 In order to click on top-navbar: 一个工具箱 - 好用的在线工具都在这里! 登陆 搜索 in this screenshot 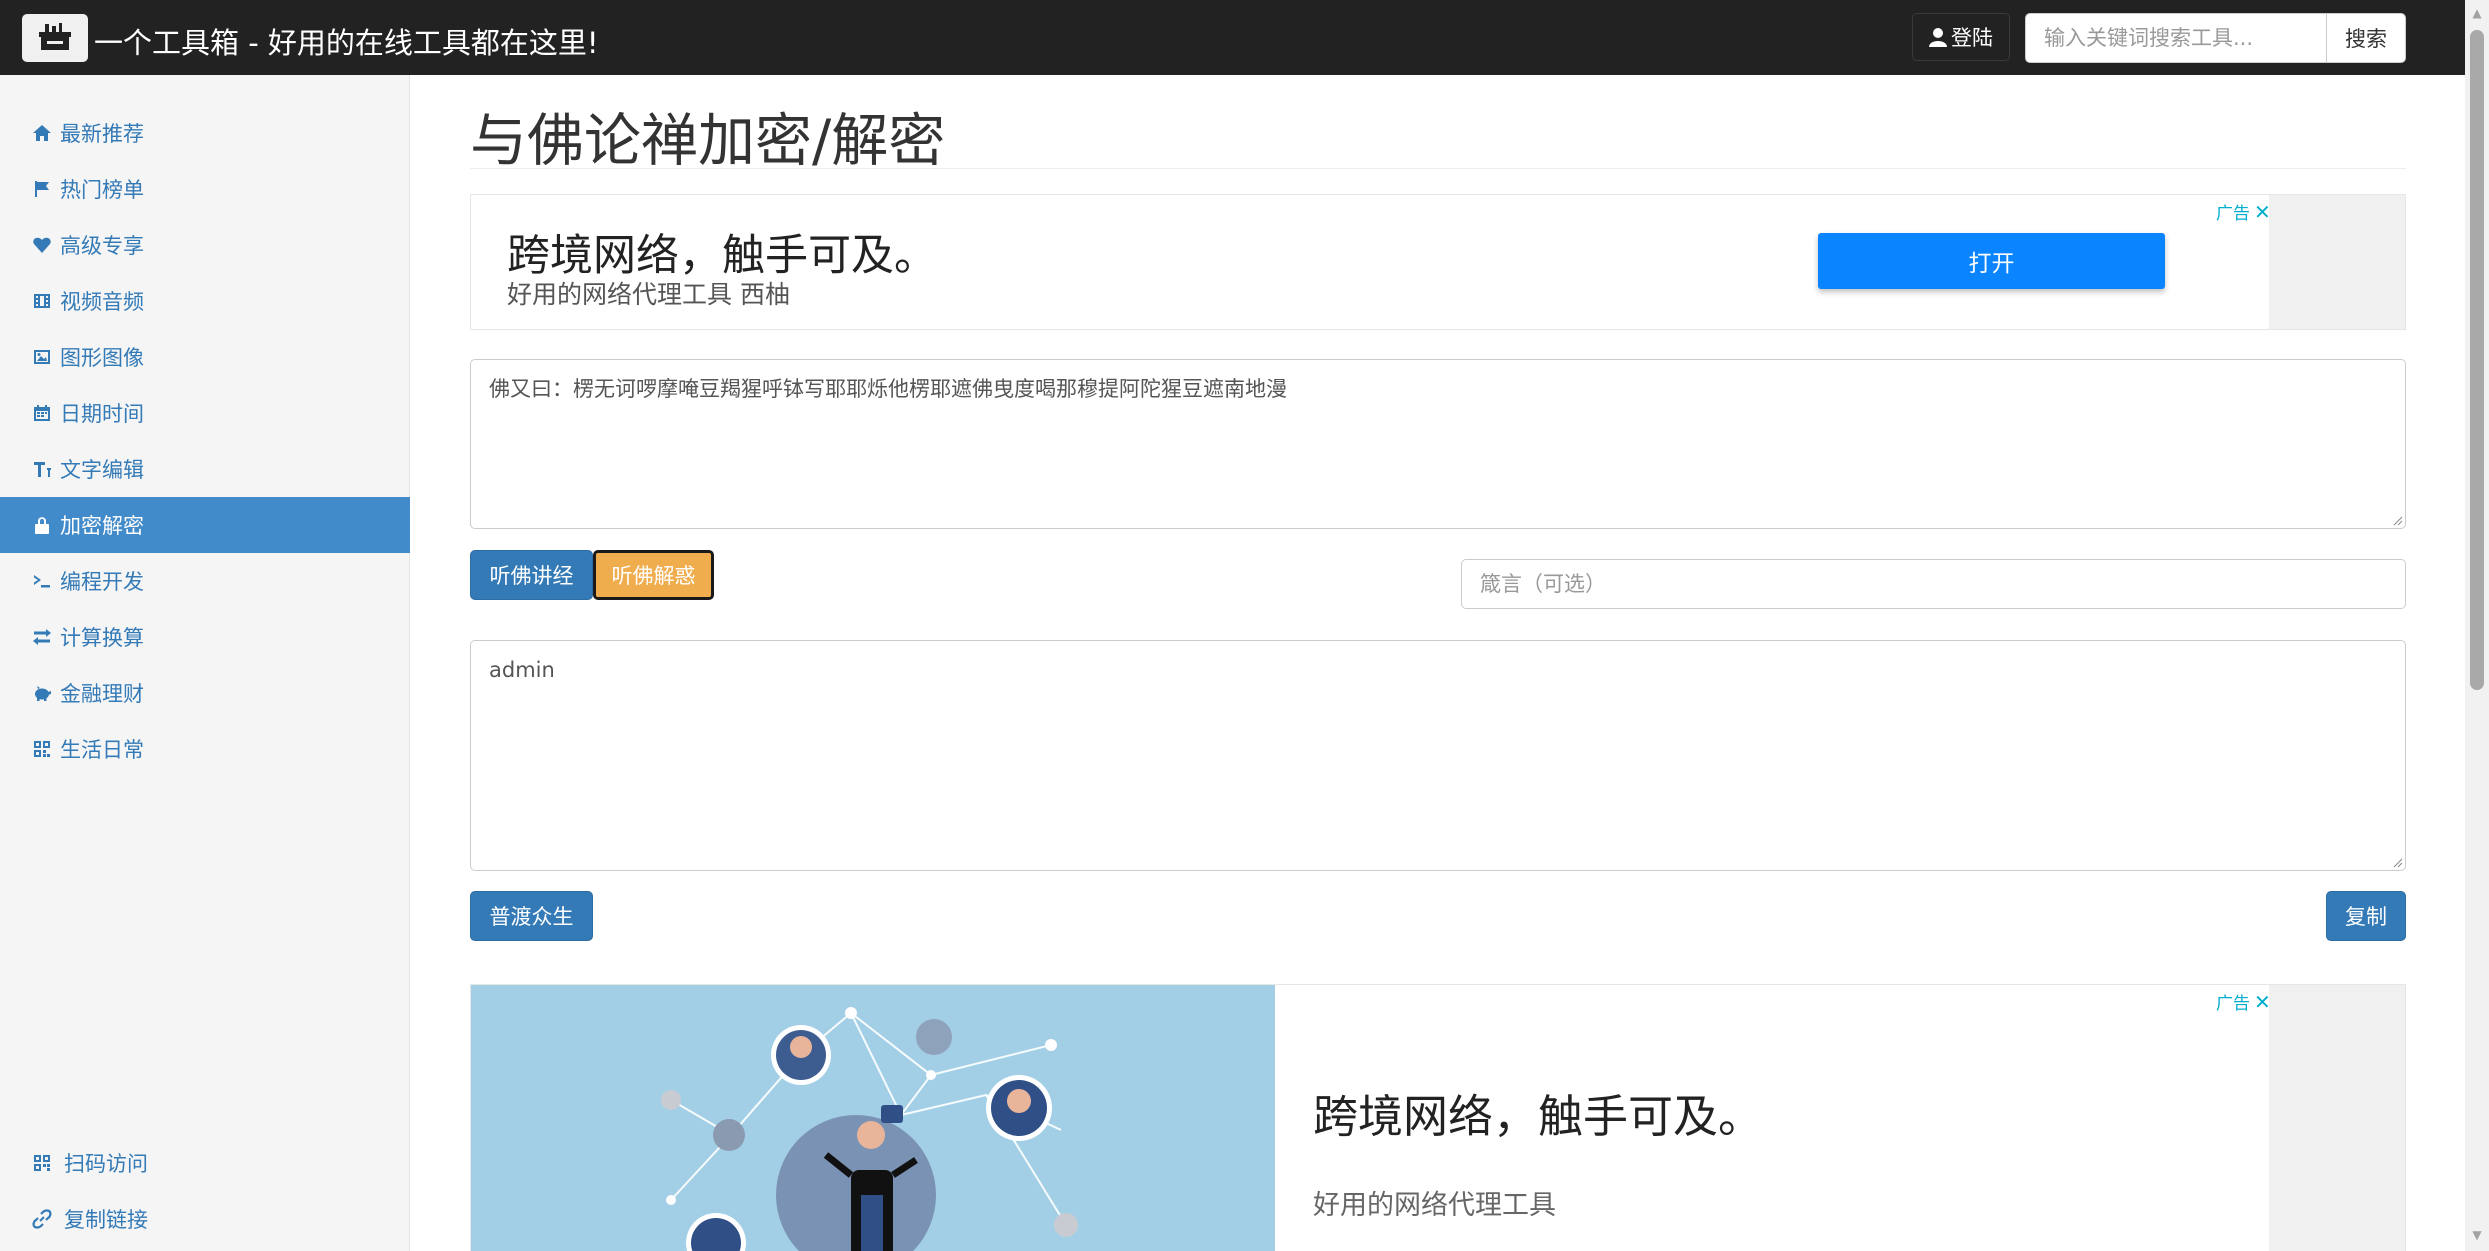, I will do `click(1244, 37)`.